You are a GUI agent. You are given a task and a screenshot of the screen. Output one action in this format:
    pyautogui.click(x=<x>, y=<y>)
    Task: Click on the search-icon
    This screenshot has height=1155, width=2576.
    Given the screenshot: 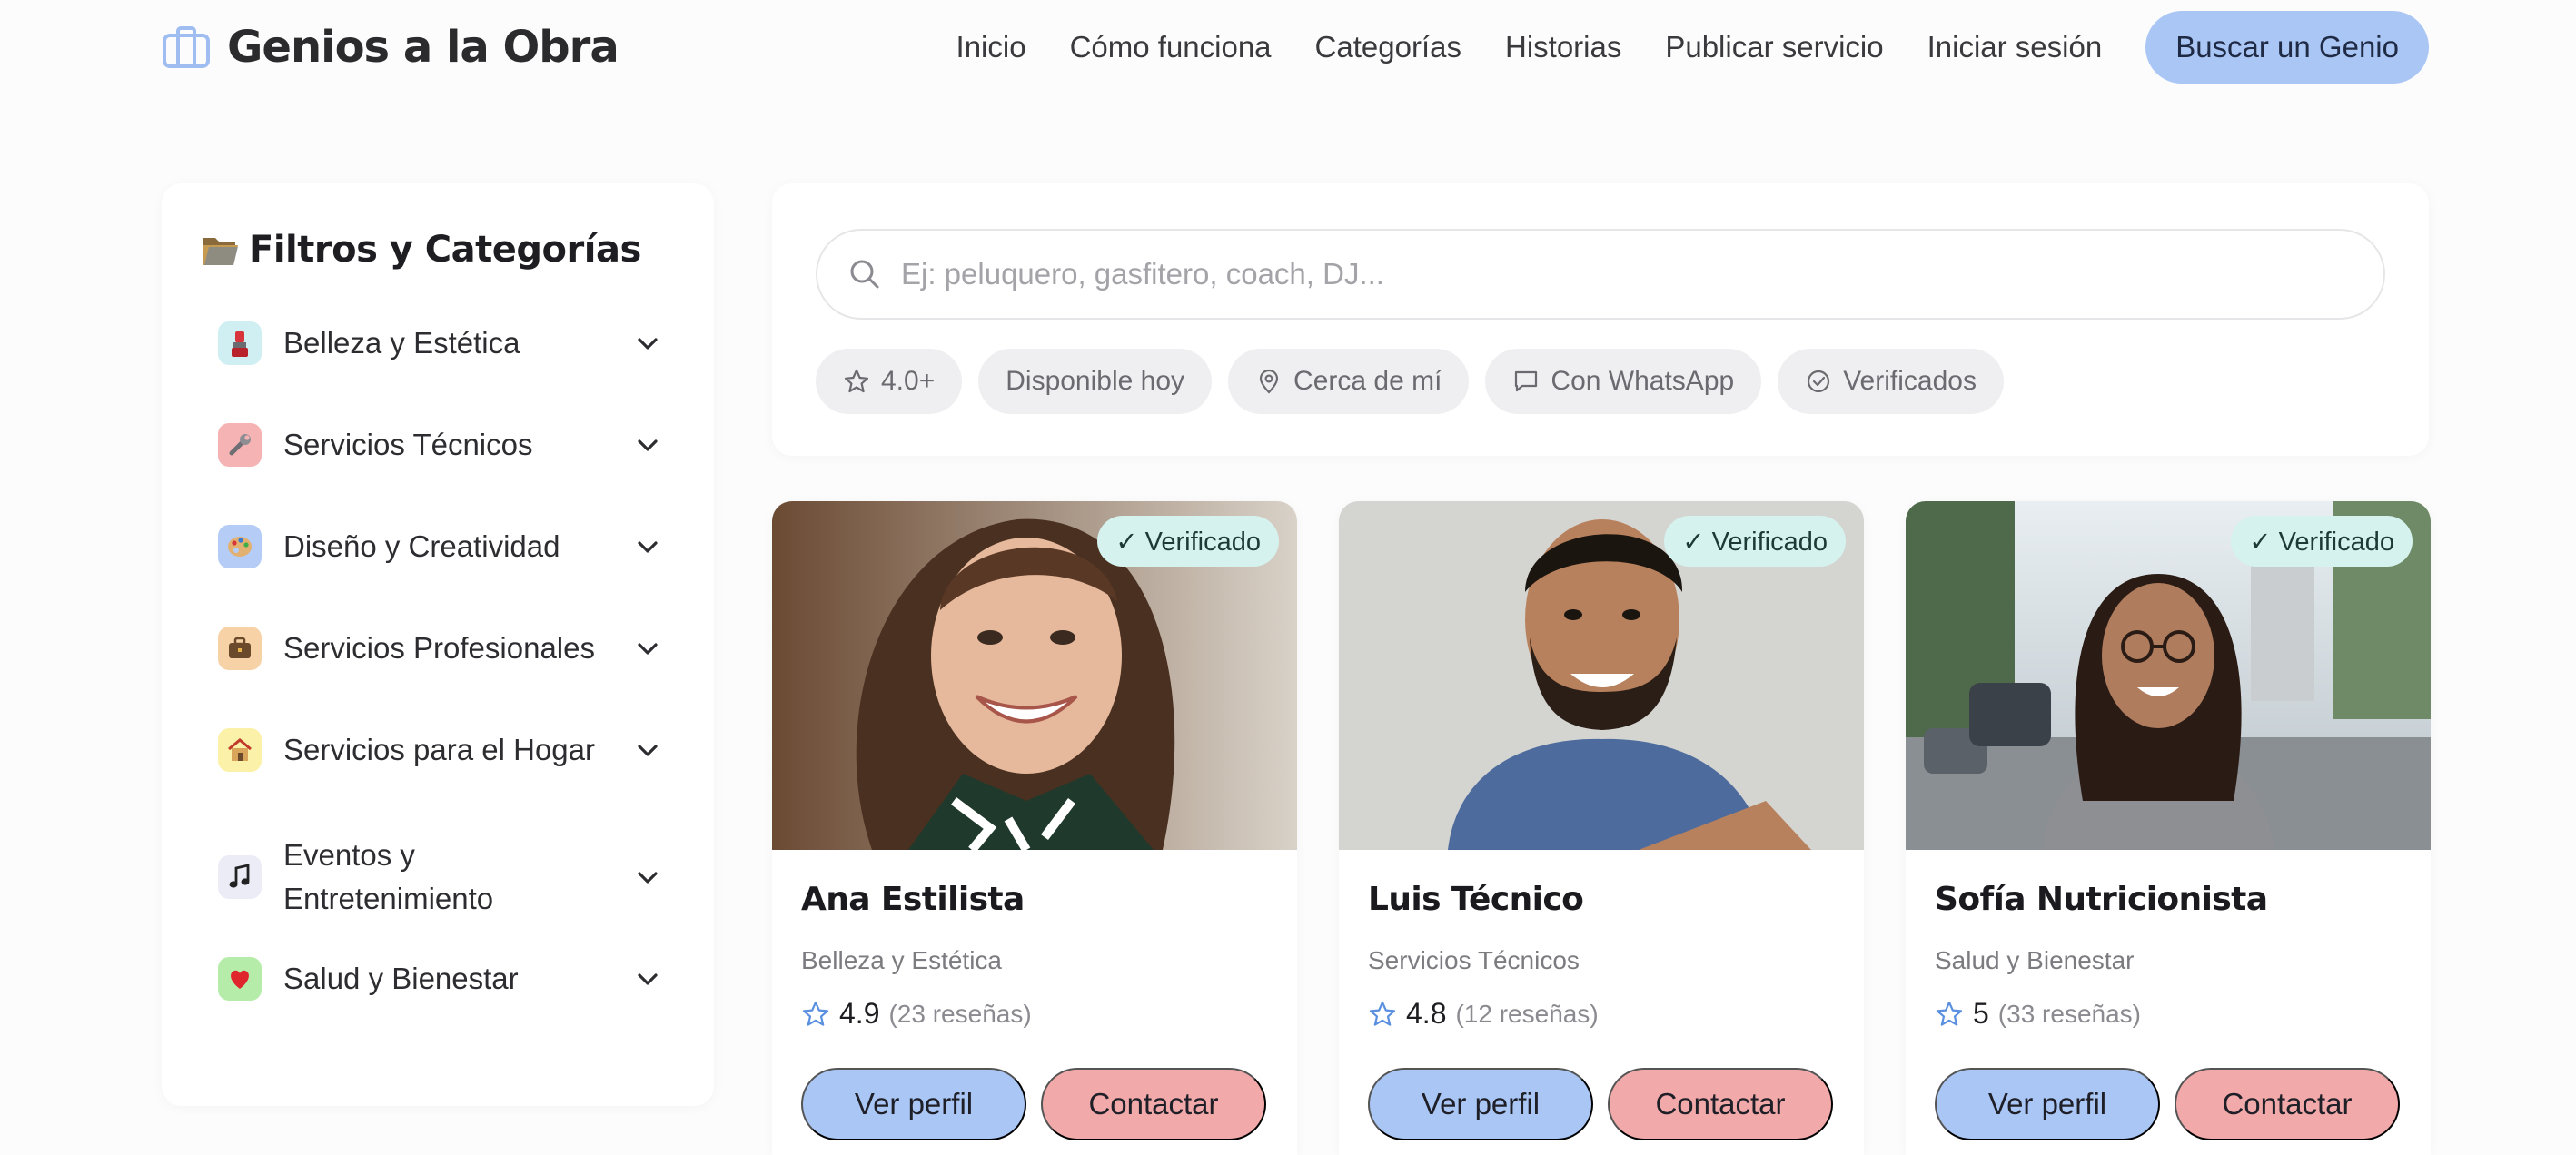 What is the action you would take?
    pyautogui.click(x=864, y=274)
    